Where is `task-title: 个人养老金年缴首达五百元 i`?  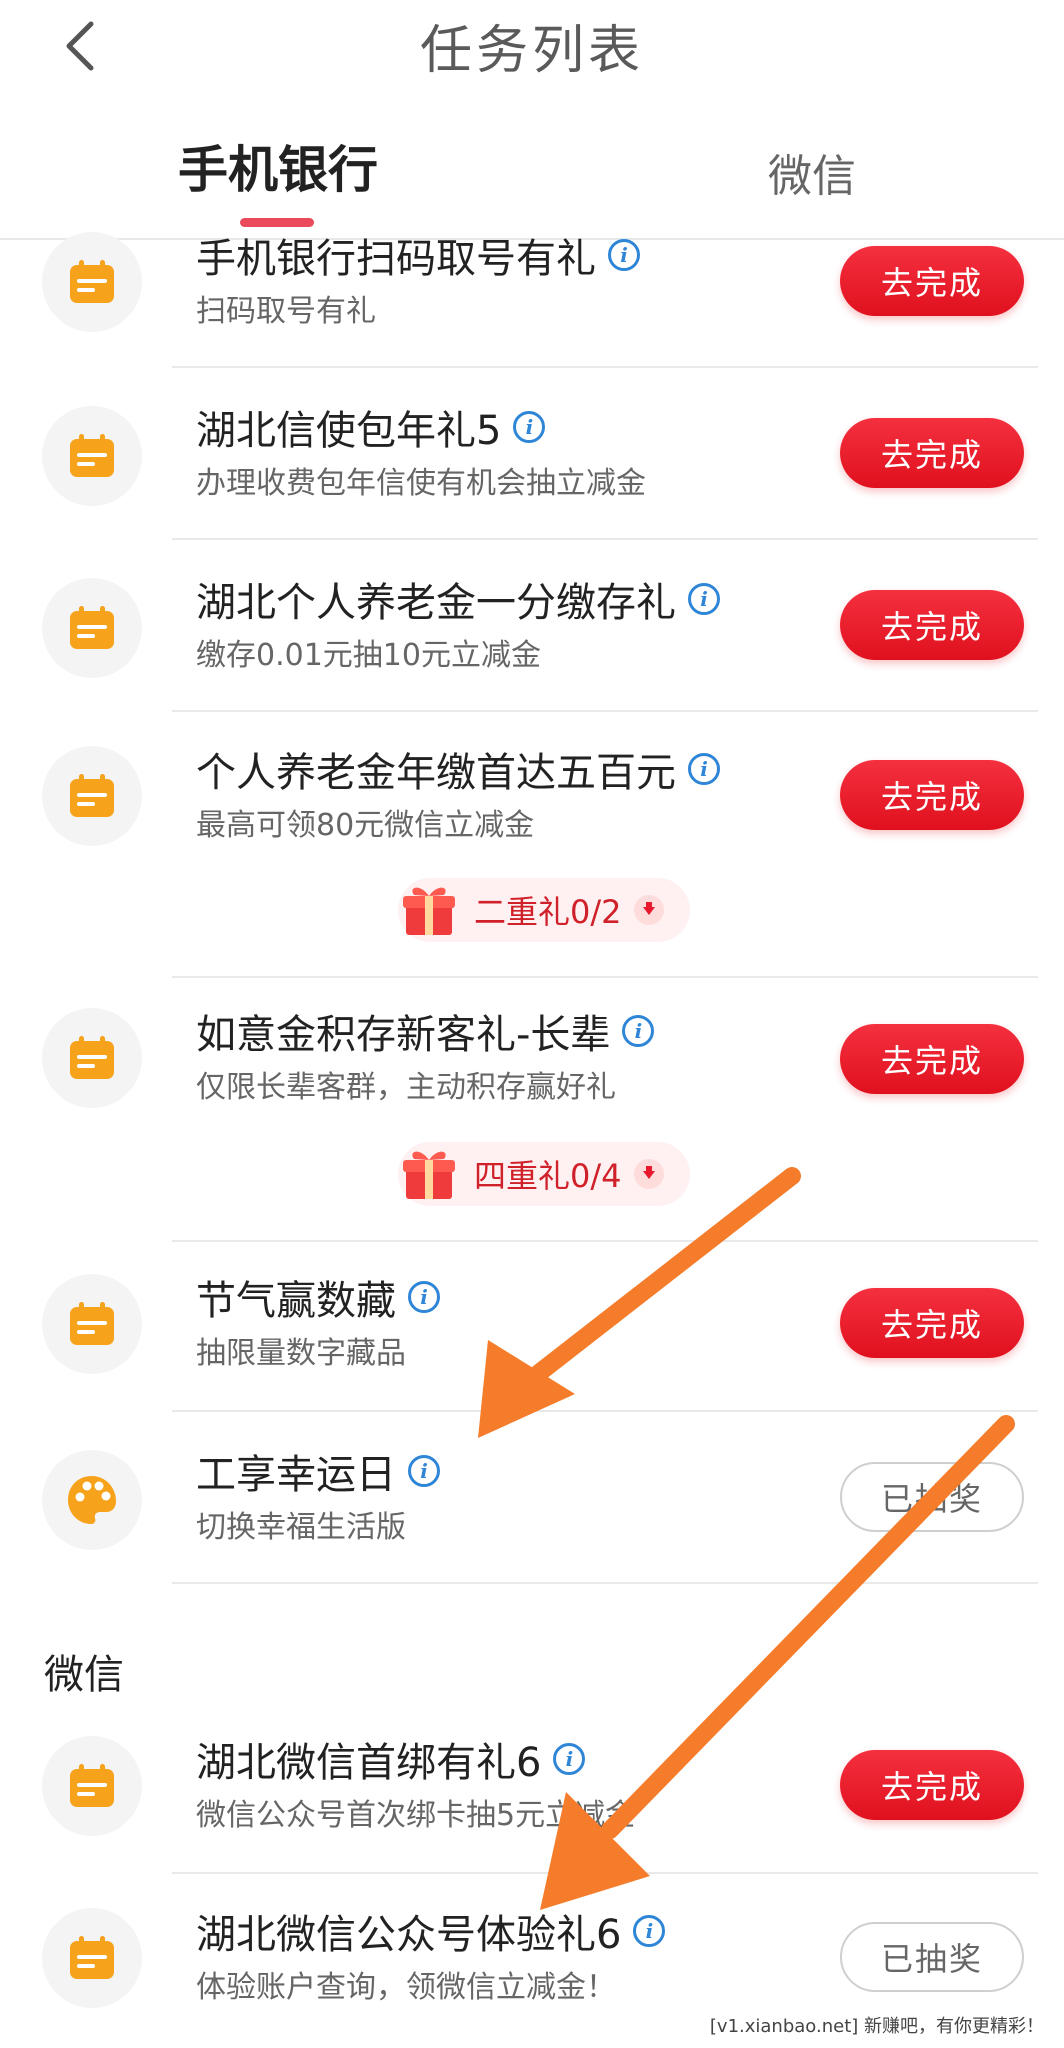
task-title: 个人养老金年缴首达五百元 i is located at coordinates (458, 769).